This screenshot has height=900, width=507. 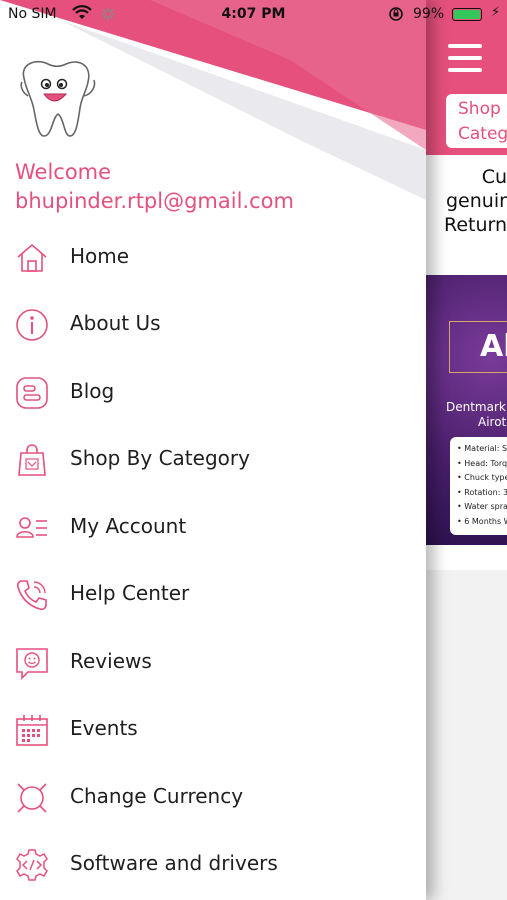 I want to click on currency-icon, so click(x=32, y=798).